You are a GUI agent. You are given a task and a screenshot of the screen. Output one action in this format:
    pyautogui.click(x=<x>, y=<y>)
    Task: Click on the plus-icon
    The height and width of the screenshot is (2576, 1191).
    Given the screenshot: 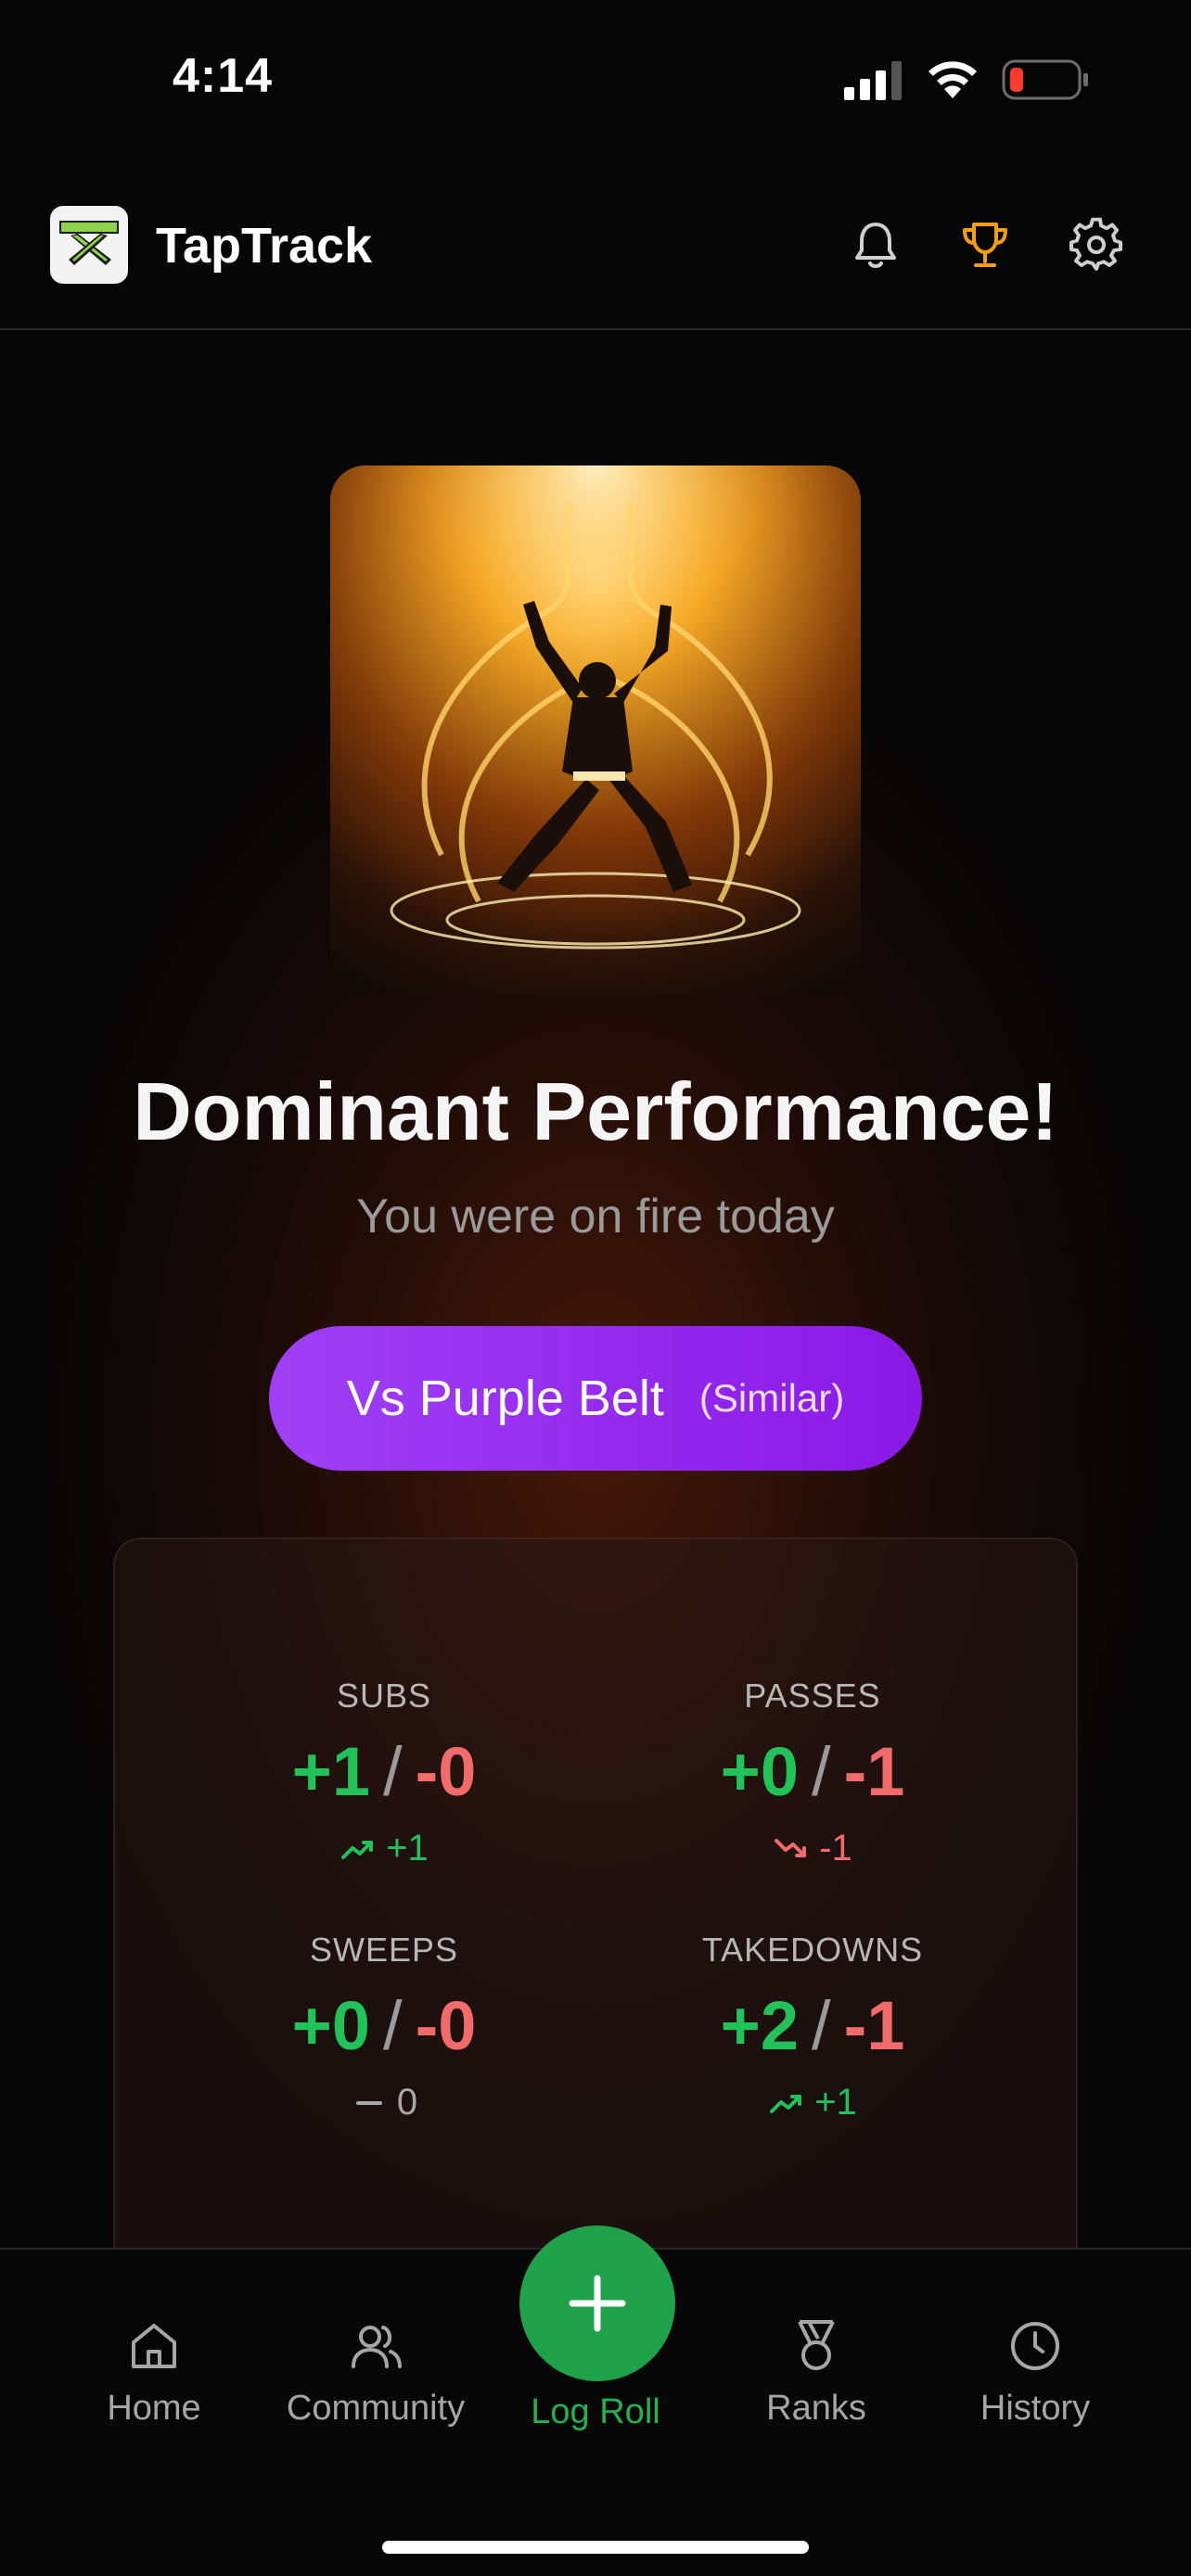 What is the action you would take?
    pyautogui.click(x=597, y=2303)
    